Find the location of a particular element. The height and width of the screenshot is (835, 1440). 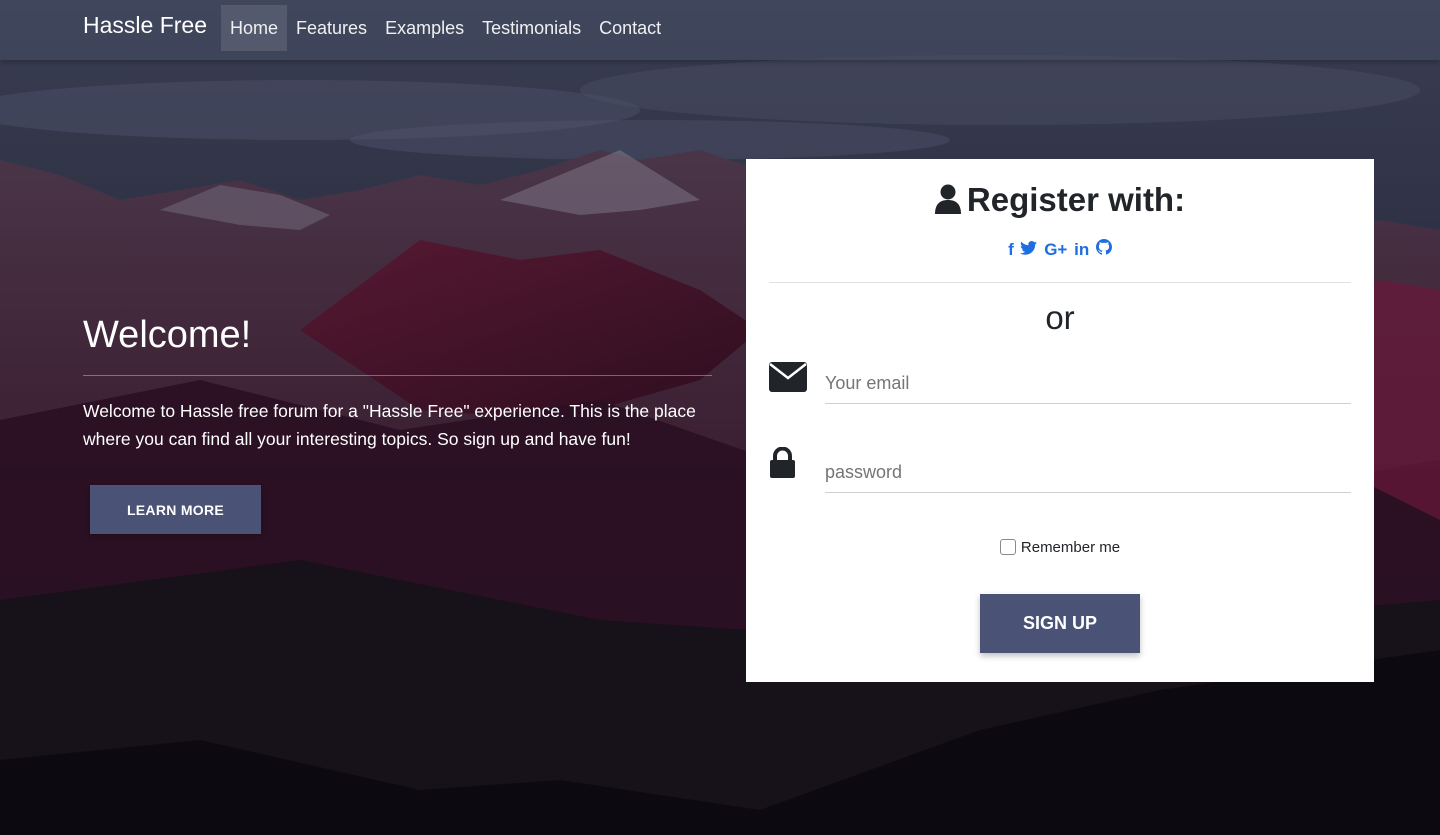

nav-link-examples: Examples is located at coordinates (424, 28).